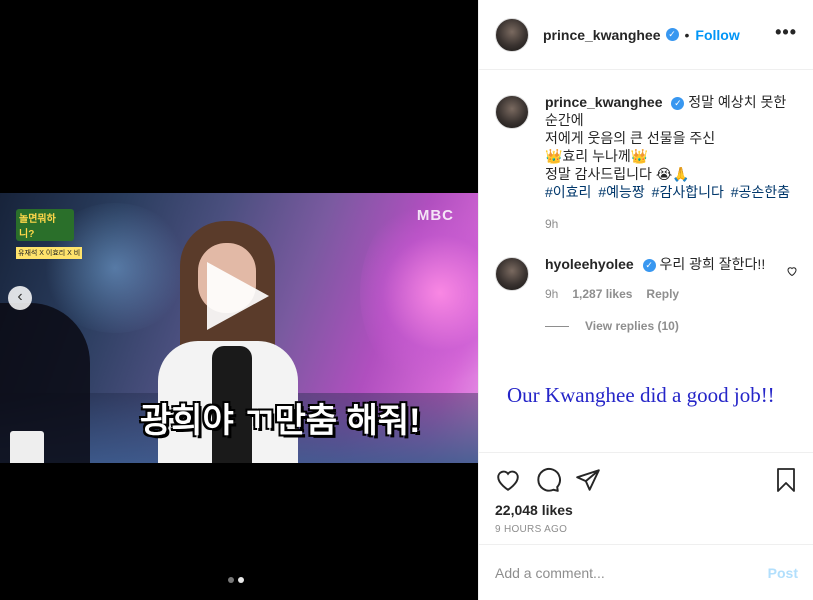 The width and height of the screenshot is (813, 600). What do you see at coordinates (280, 421) in the screenshot?
I see `video-subtitle: 광희야 ㄲ만춤 해줘!` at bounding box center [280, 421].